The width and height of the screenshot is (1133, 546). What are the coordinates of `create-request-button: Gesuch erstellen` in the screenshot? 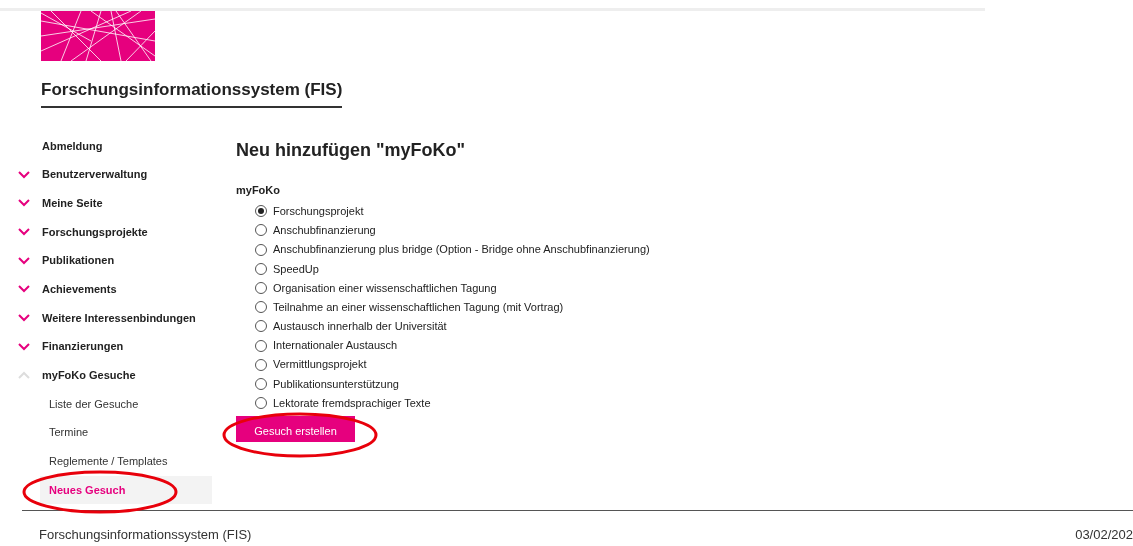 It's located at (295, 428).